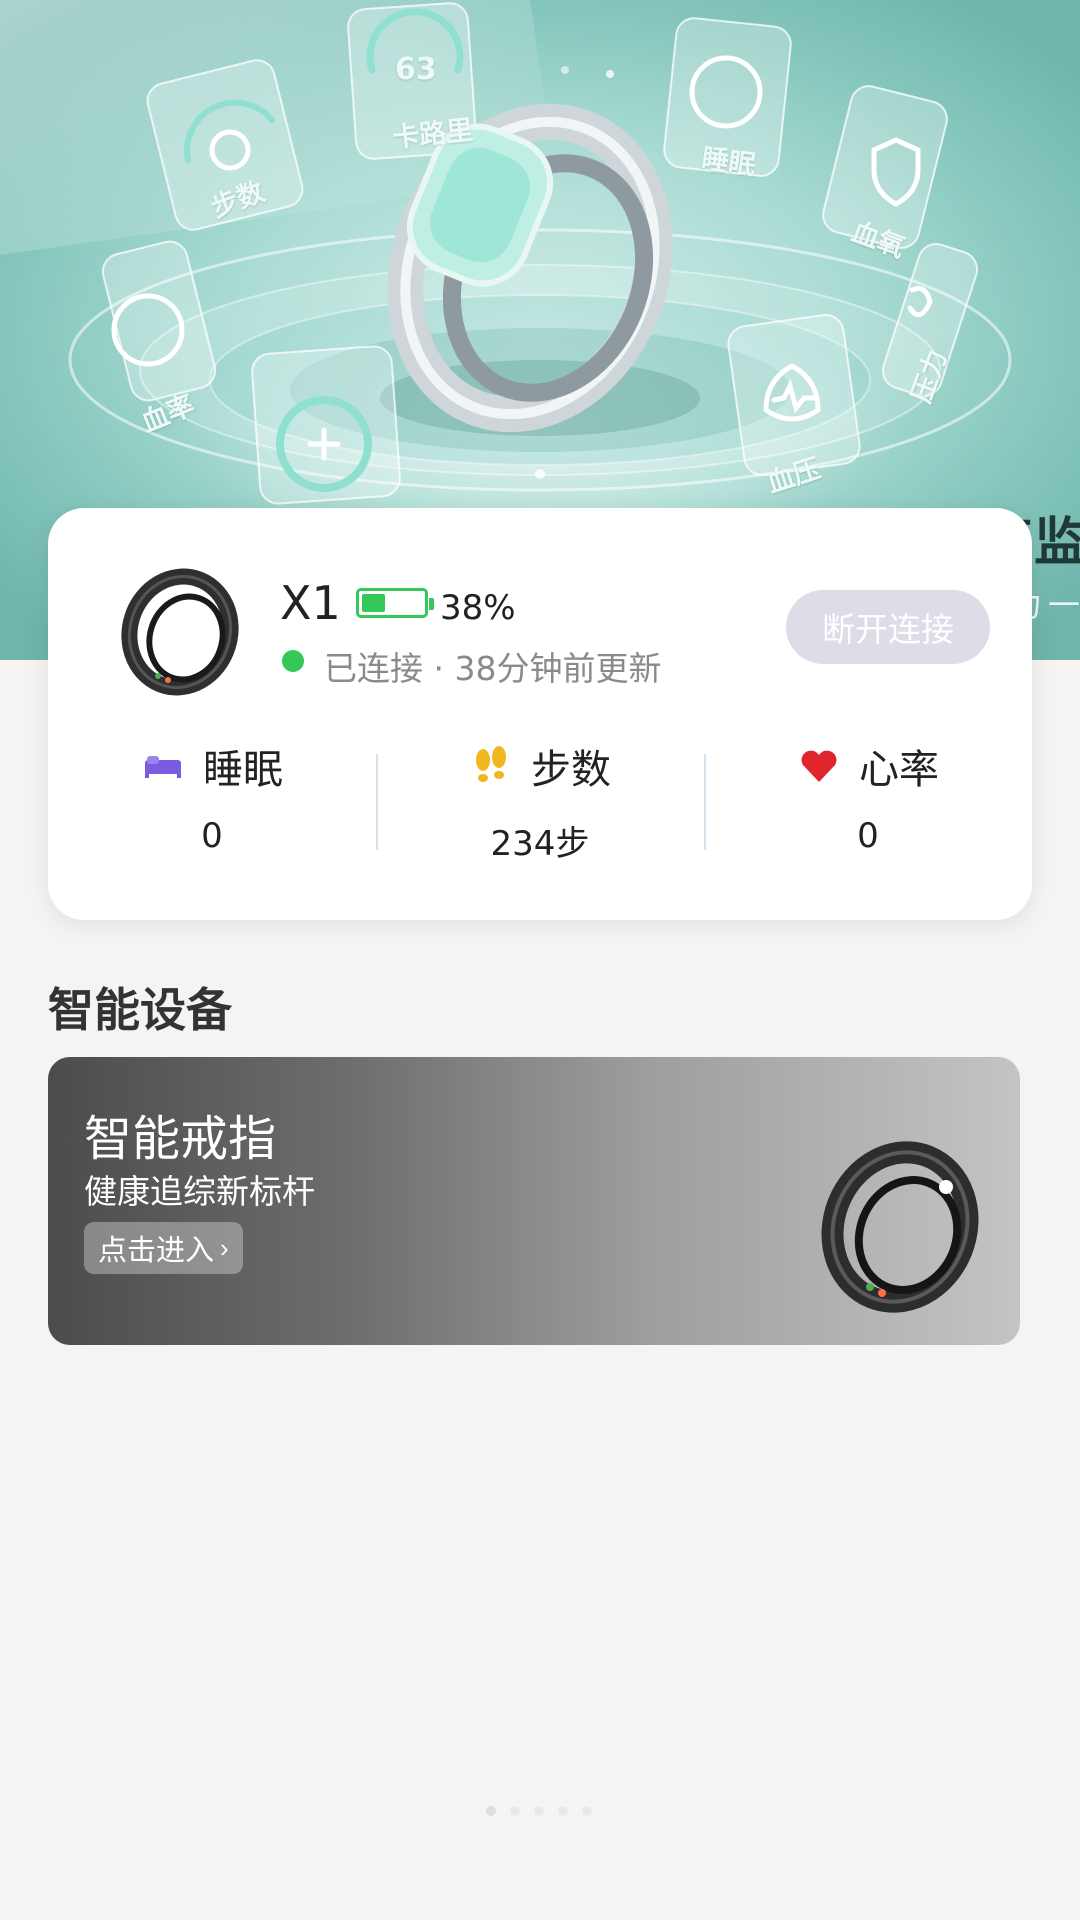  I want to click on metric-sleep: 睡眠 0, so click(212, 808).